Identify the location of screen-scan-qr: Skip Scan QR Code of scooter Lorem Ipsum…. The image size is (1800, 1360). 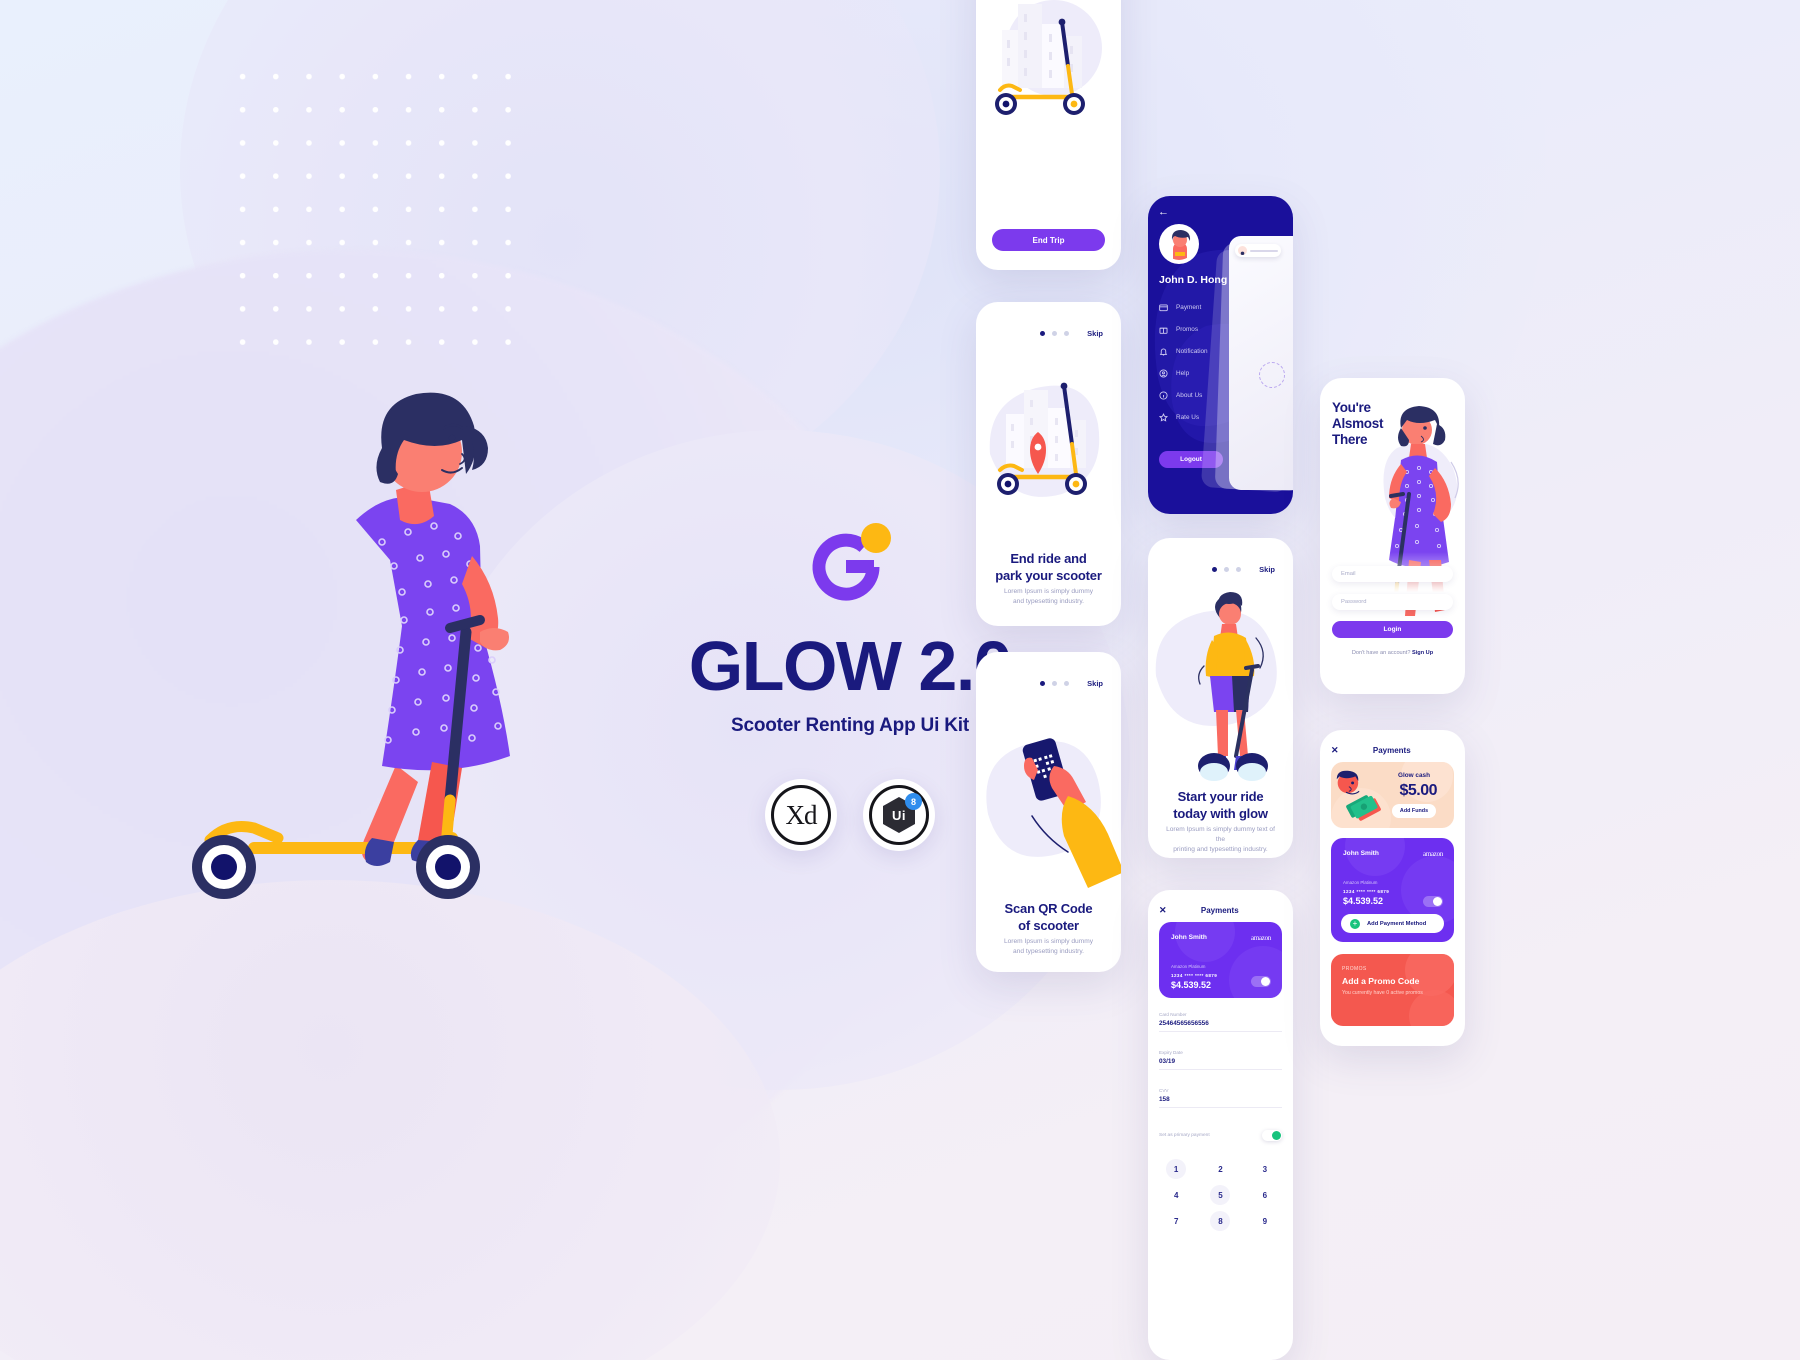
(1048, 812).